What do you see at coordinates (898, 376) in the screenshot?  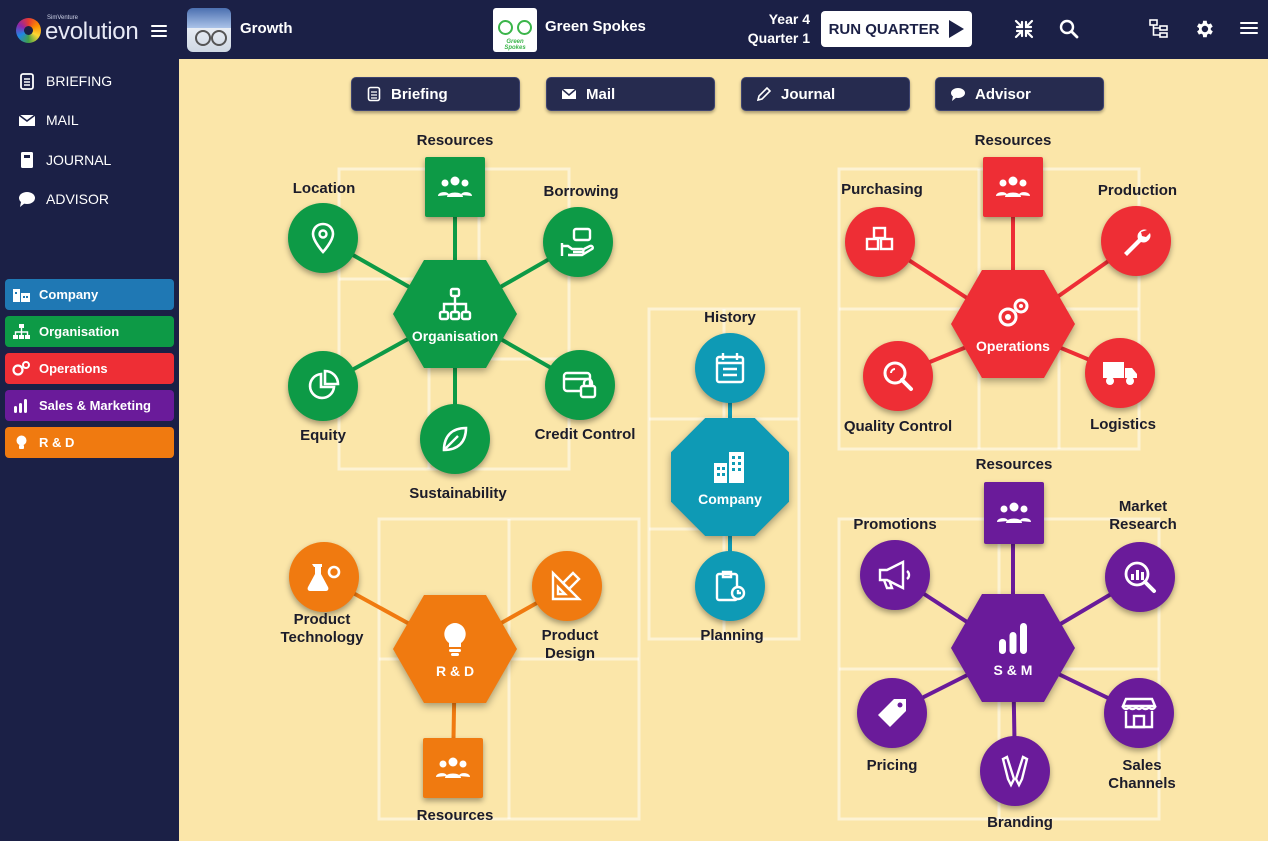 I see `node-quality-control` at bounding box center [898, 376].